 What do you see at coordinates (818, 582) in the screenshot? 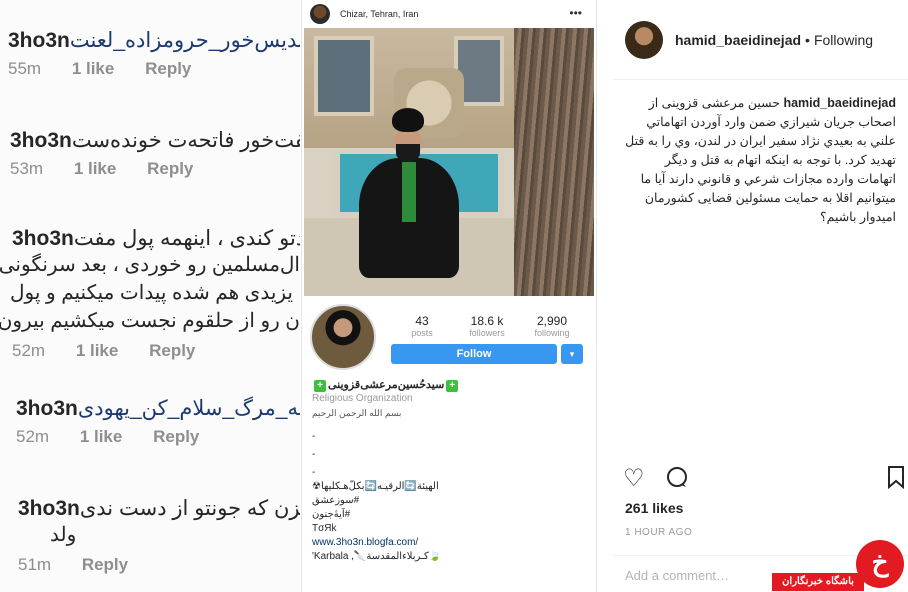
I see `logo-text: باشگاه خبرنگاران` at bounding box center [818, 582].